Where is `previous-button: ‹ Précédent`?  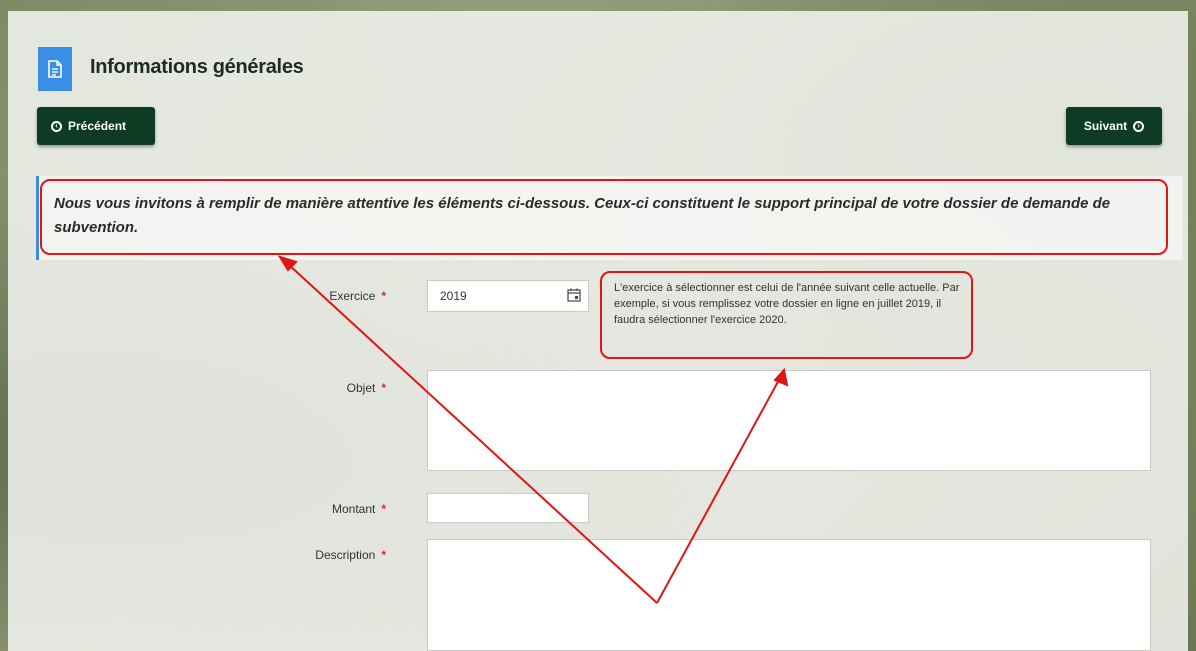 previous-button: ‹ Précédent is located at coordinates (96, 126).